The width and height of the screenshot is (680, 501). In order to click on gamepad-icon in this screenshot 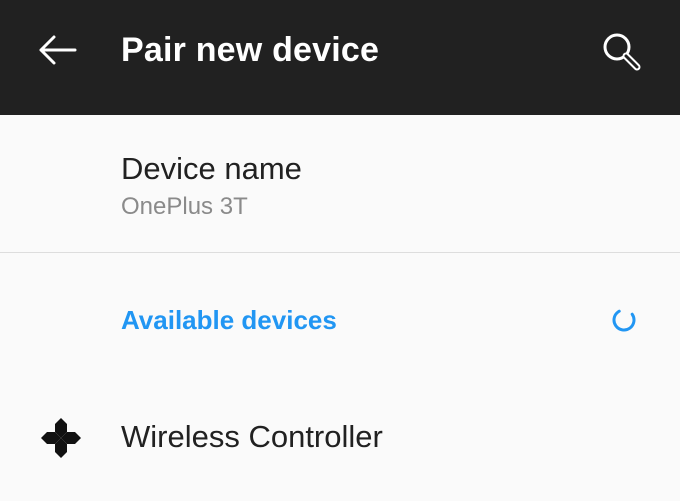, I will do `click(61, 438)`.